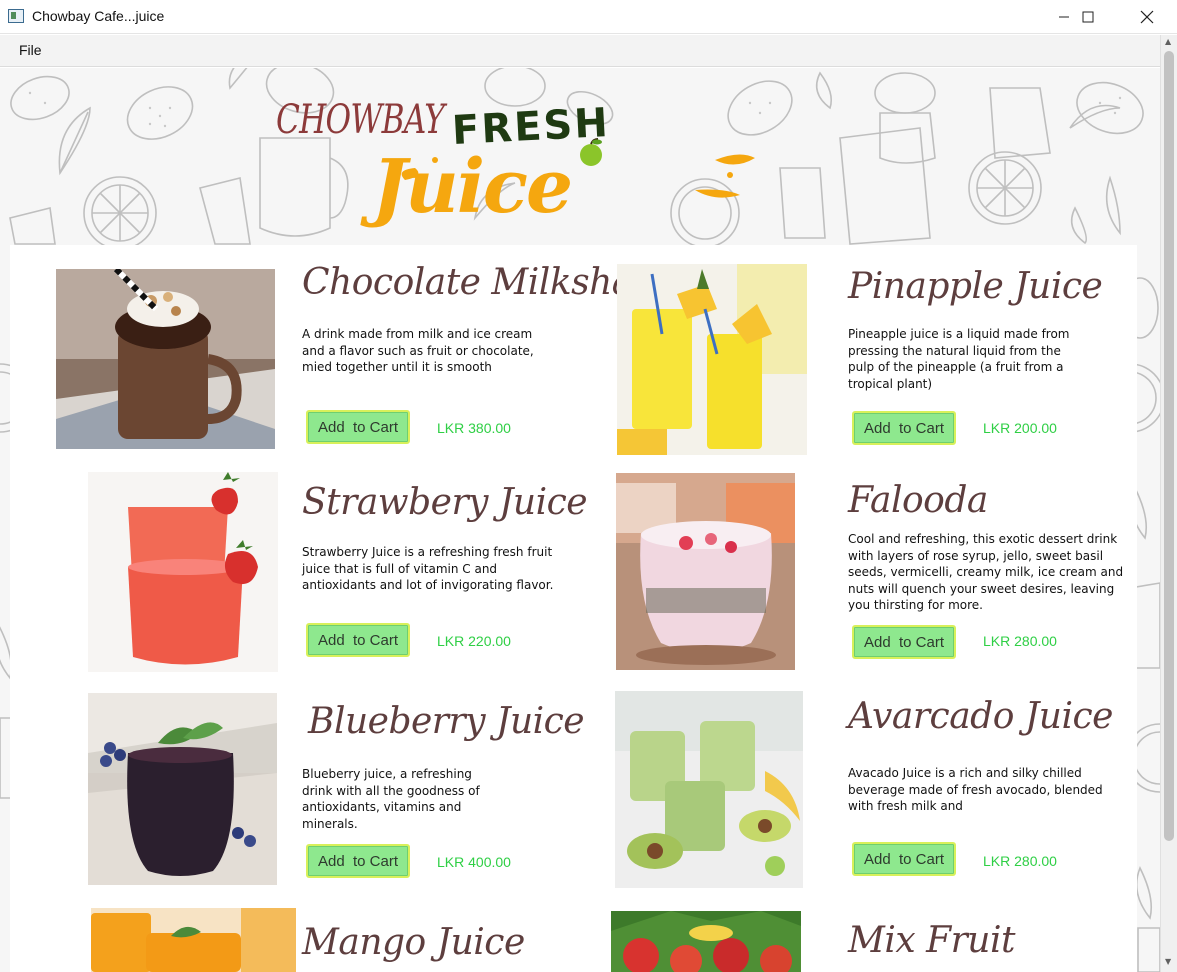  Describe the element at coordinates (30, 50) in the screenshot. I see `menu-file: File` at that location.